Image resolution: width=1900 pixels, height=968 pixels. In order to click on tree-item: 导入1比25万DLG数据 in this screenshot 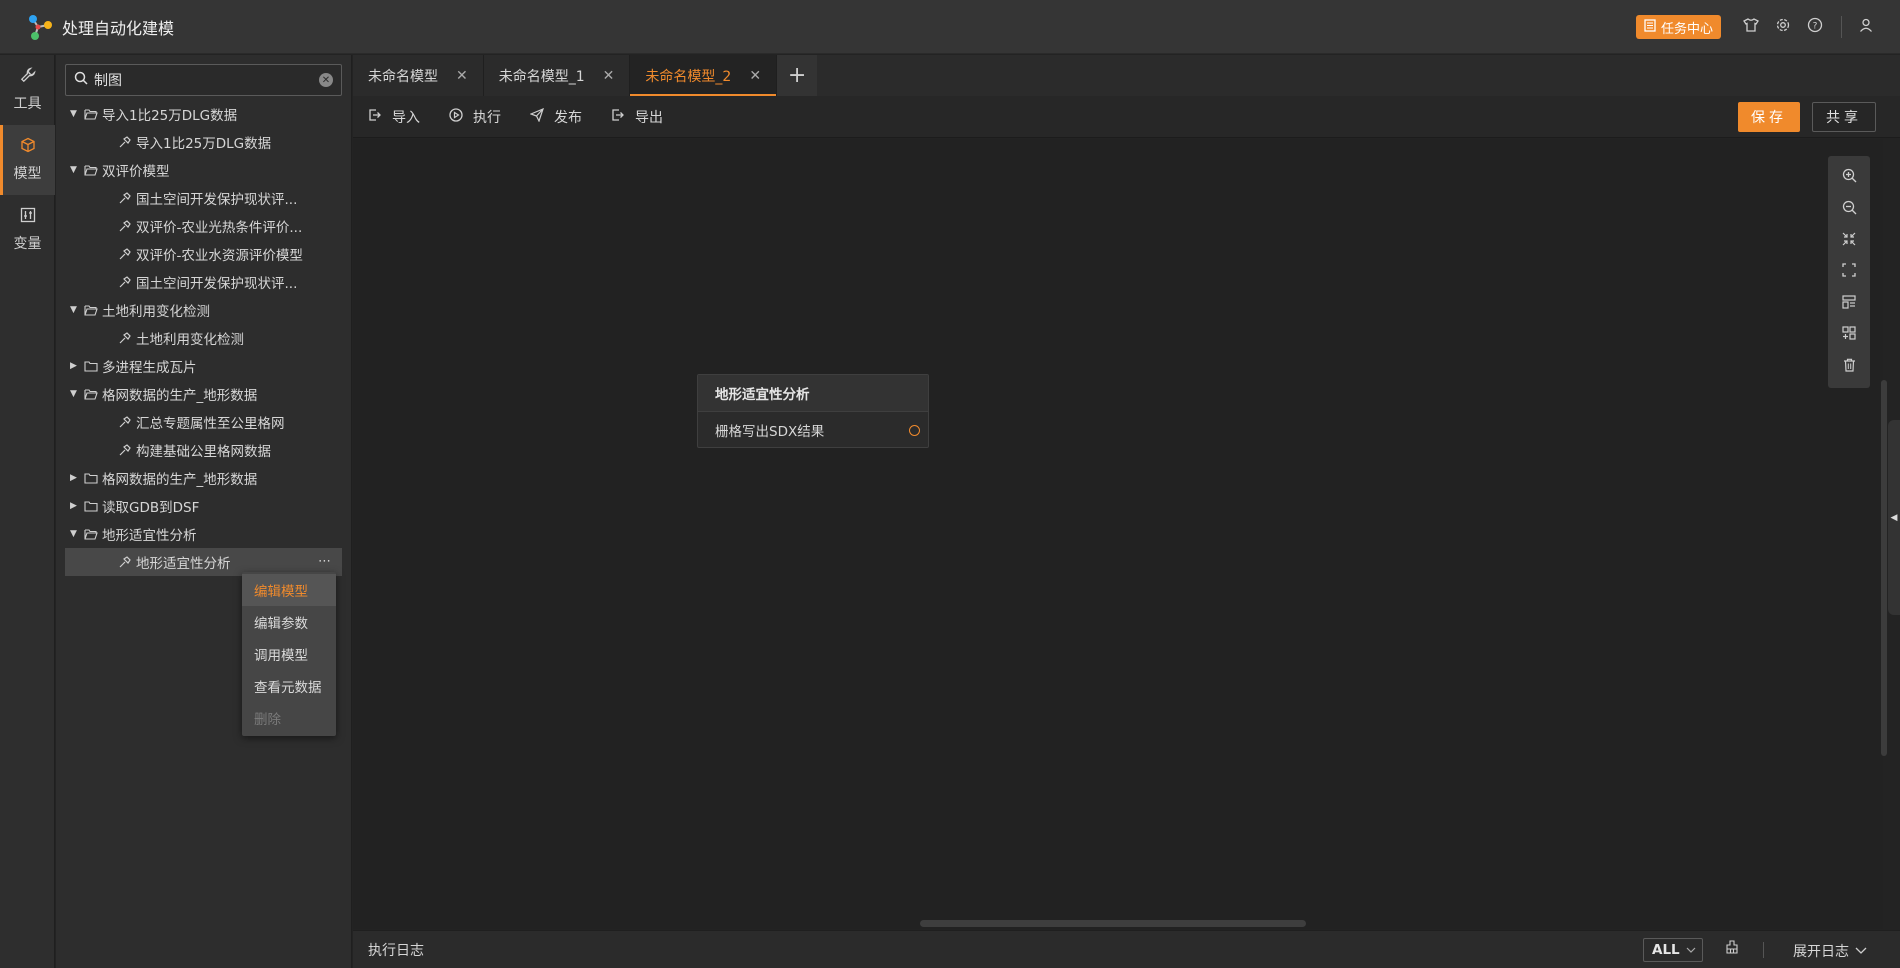, I will do `click(203, 142)`.